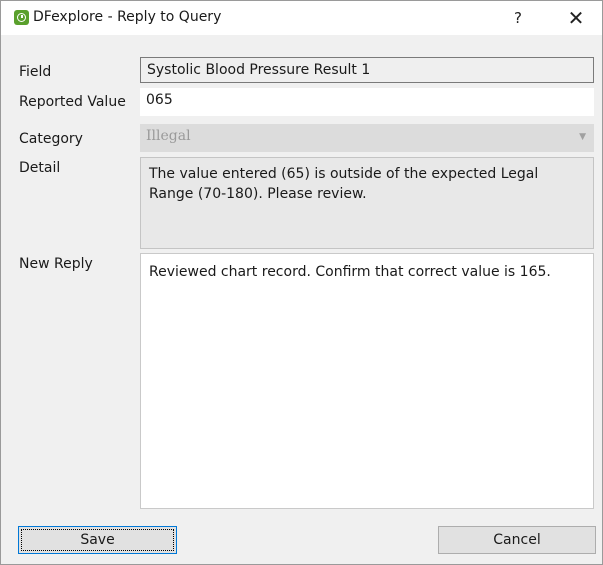  What do you see at coordinates (56, 264) in the screenshot?
I see `new-reply-label: New Reply` at bounding box center [56, 264].